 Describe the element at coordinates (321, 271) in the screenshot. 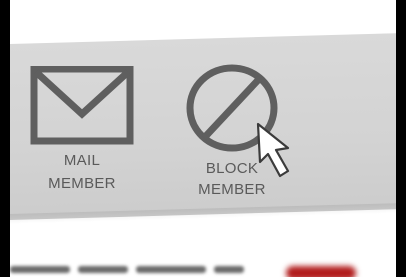

I see `blurred-red-element` at that location.